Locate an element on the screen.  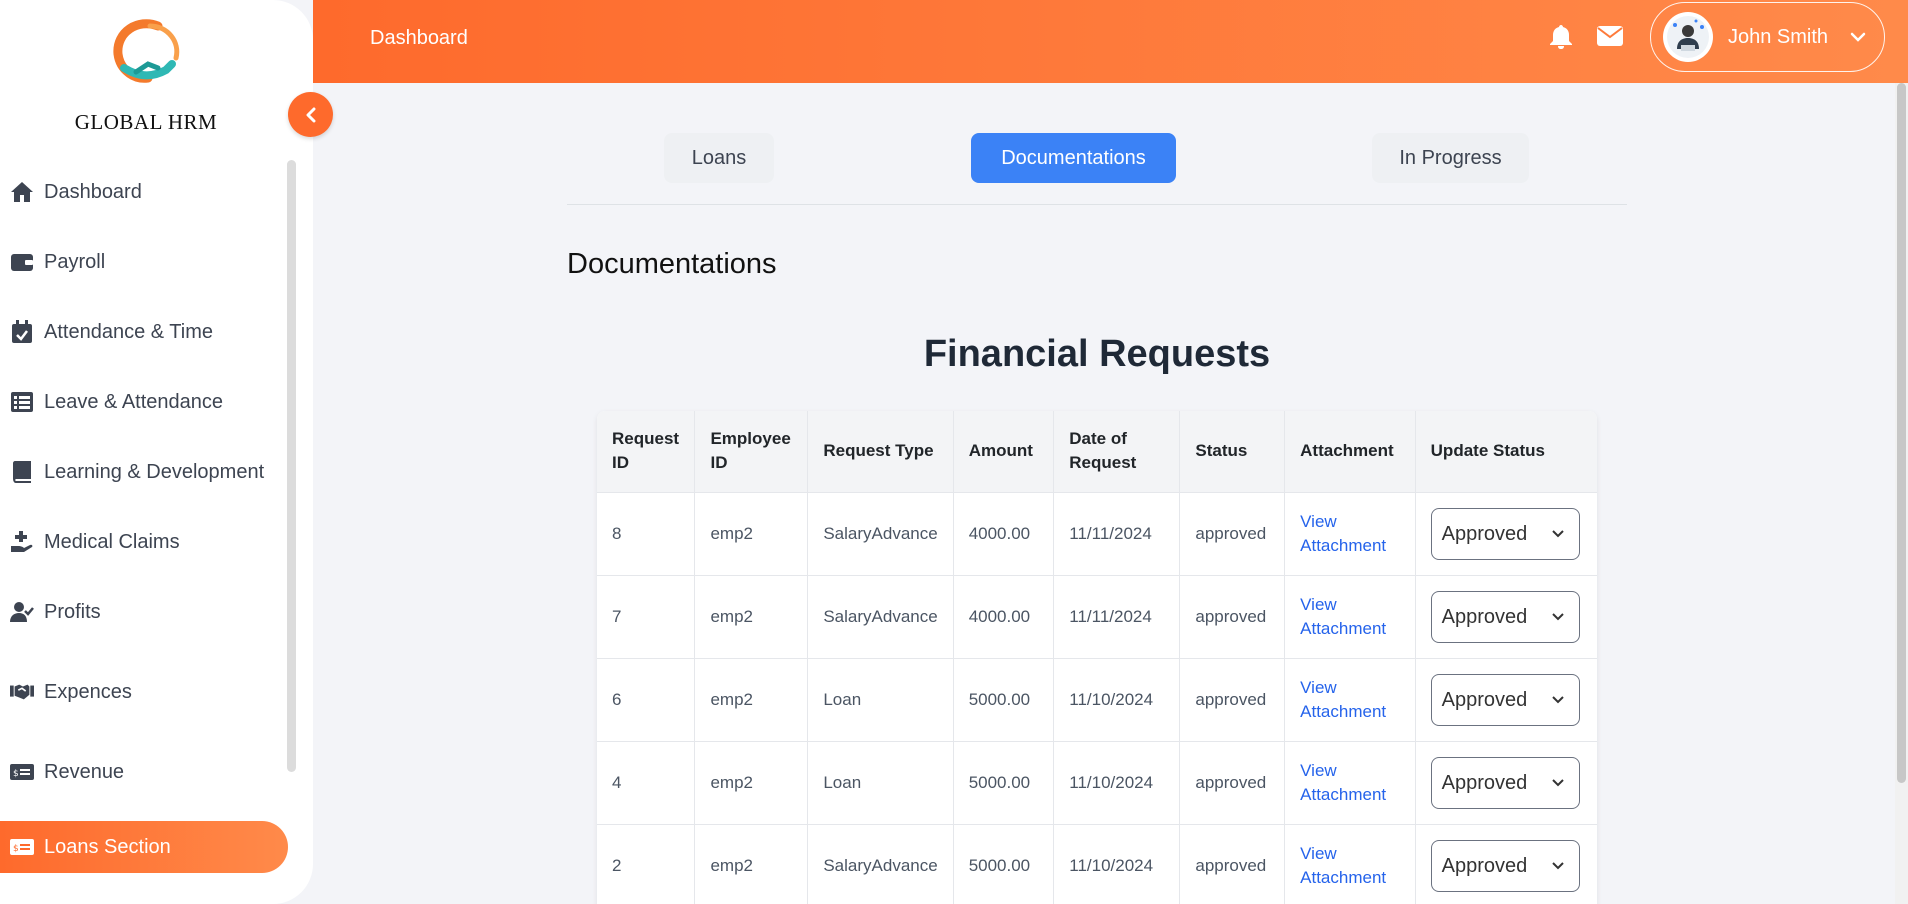
sidebar-item-medical-claims: Medical Claims is located at coordinates (145, 542).